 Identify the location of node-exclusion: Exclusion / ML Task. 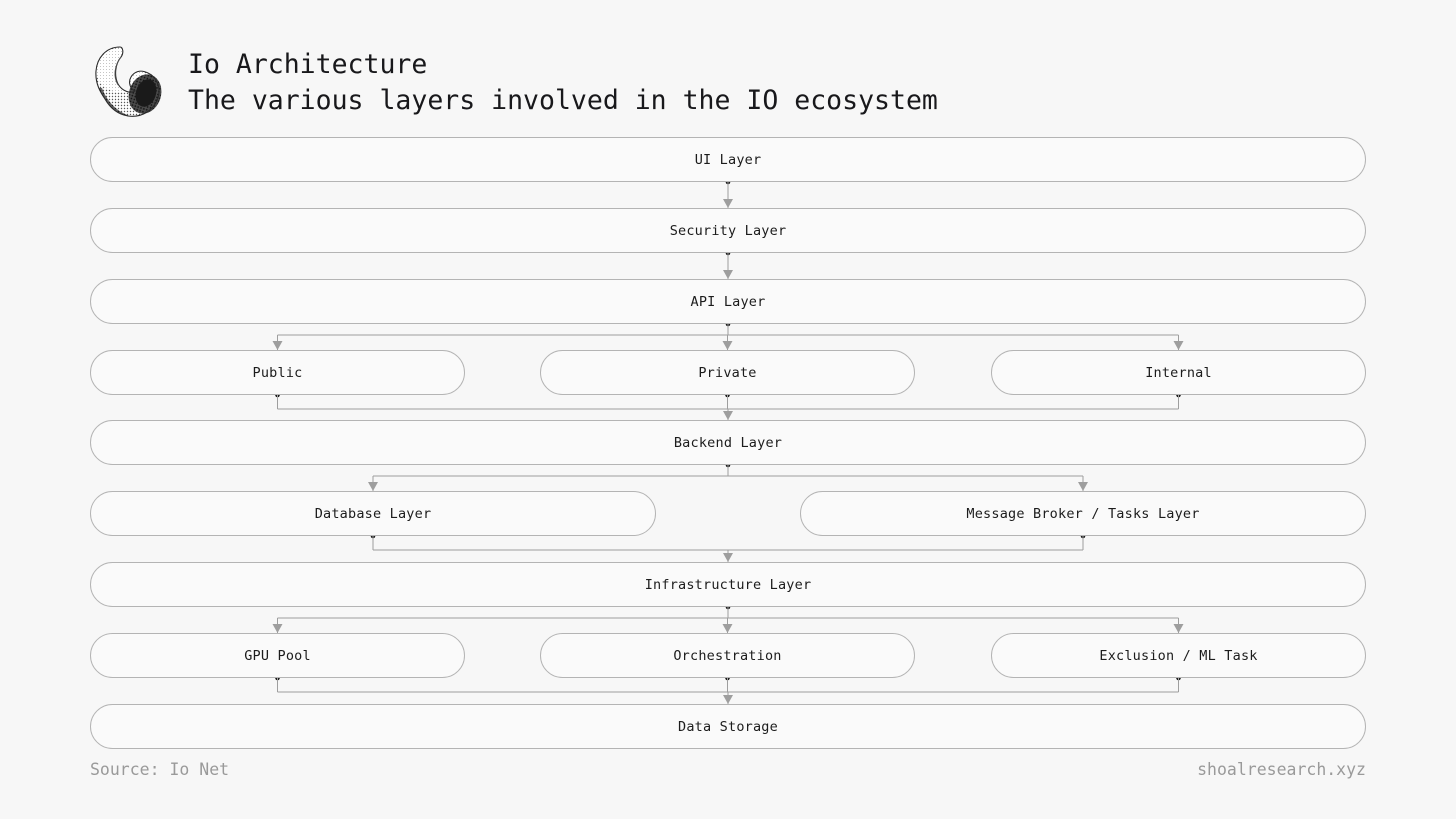
(1178, 655).